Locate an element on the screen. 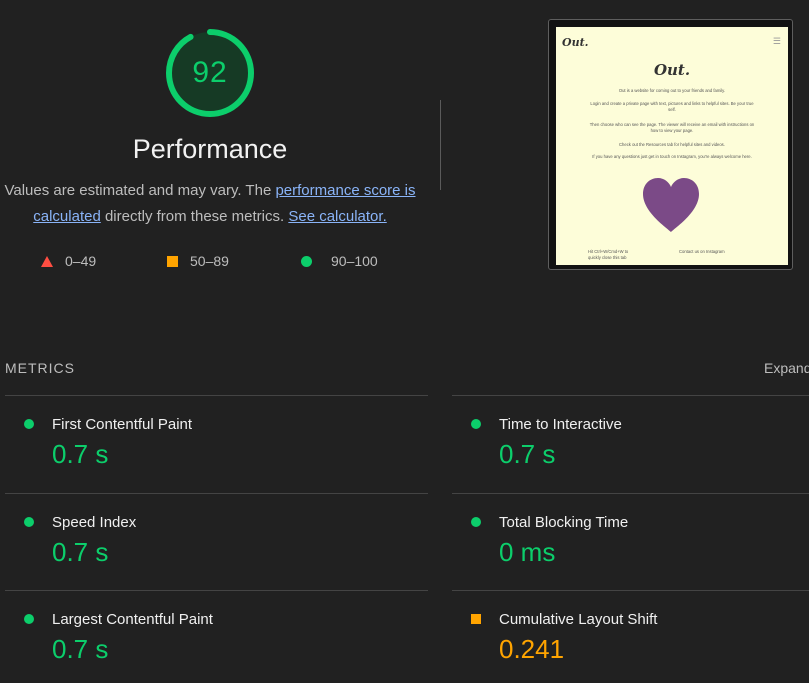 This screenshot has height=683, width=809. metric-title: First Contentful Paint is located at coordinates (122, 424).